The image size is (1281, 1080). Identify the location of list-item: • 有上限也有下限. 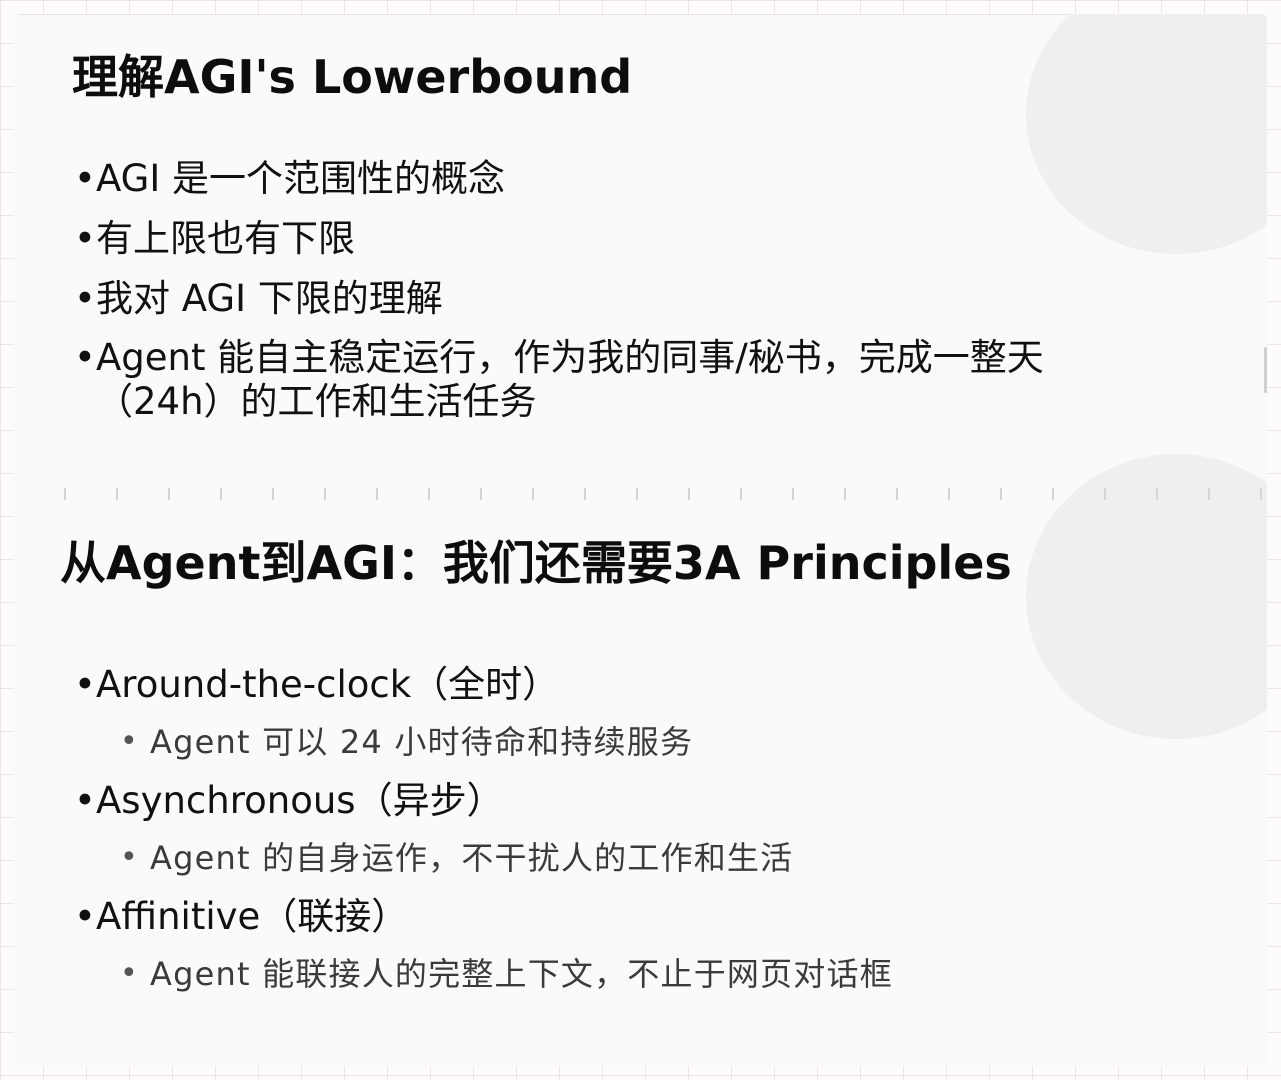
(602, 239).